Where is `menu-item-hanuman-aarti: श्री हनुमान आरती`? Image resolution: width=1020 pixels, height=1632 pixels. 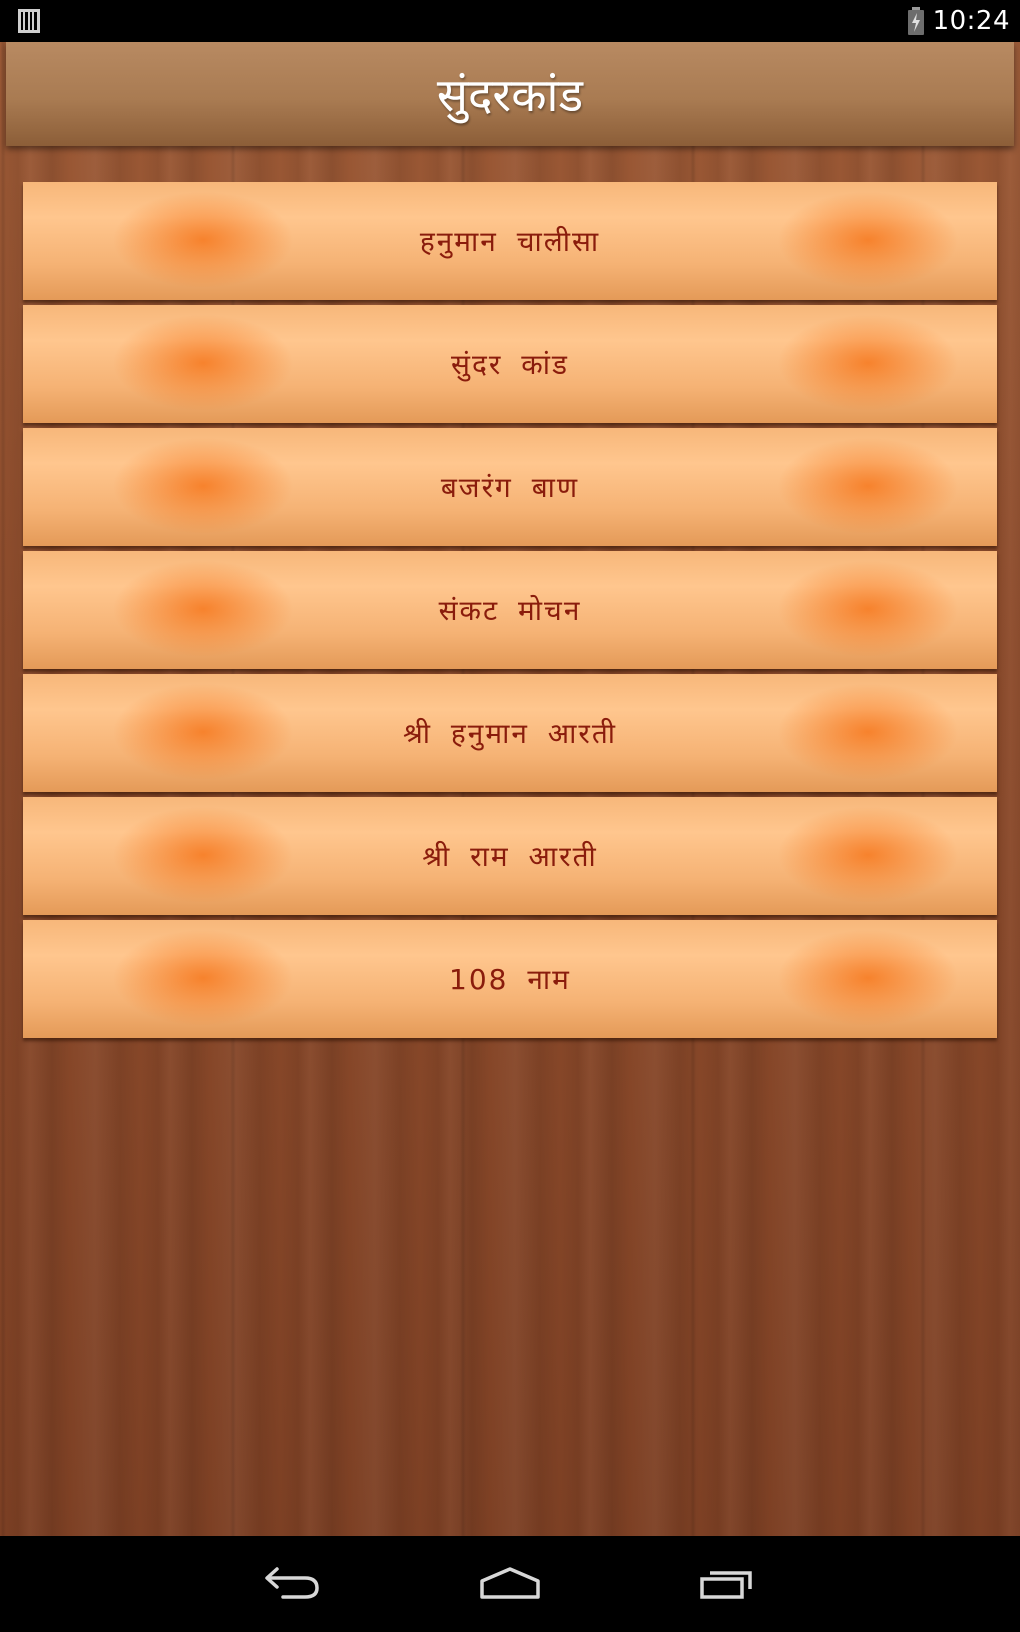
menu-item-hanuman-aarti: श्री हनुमान आरती is located at coordinates (510, 733).